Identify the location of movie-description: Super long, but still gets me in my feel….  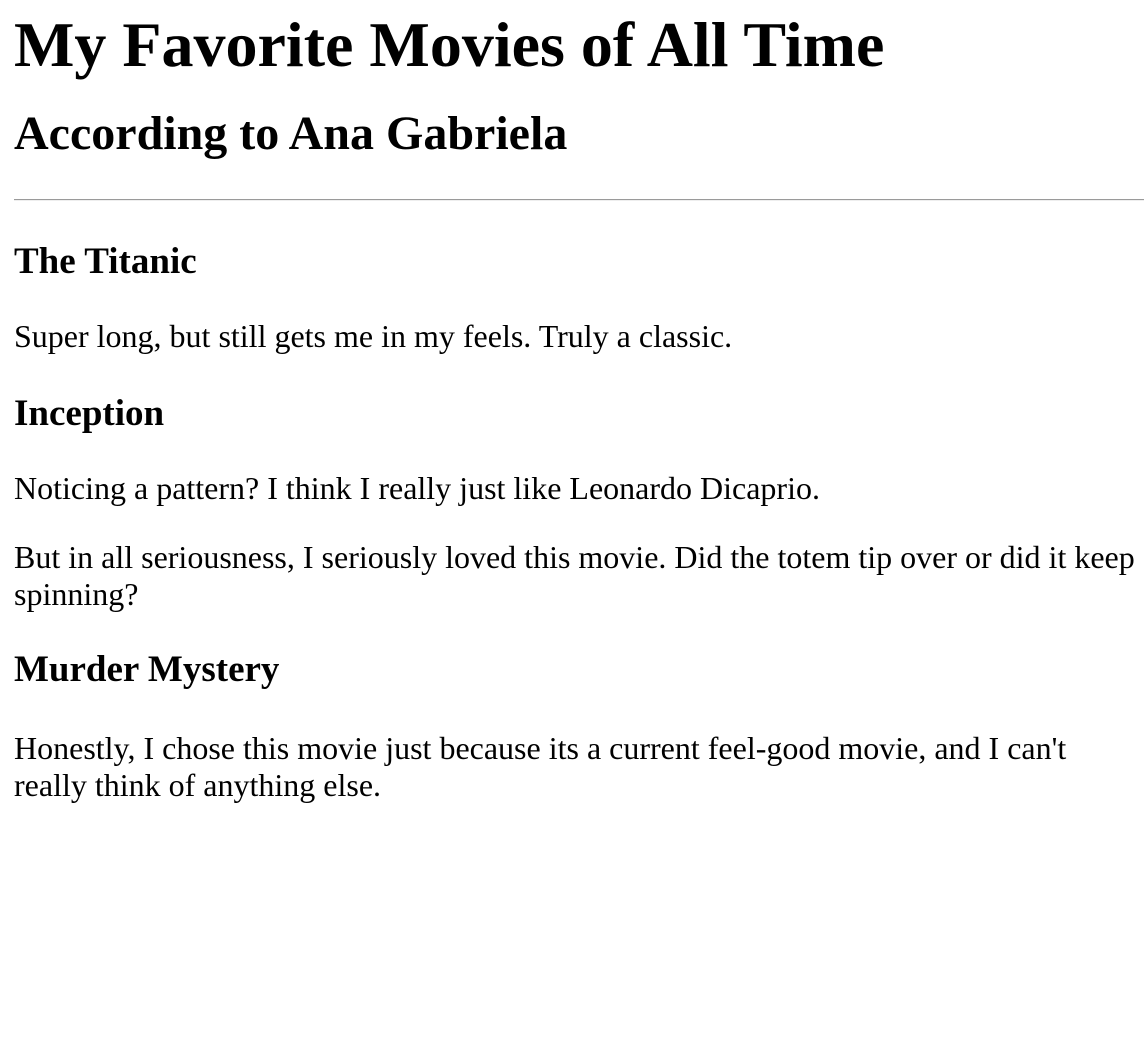
(373, 336).